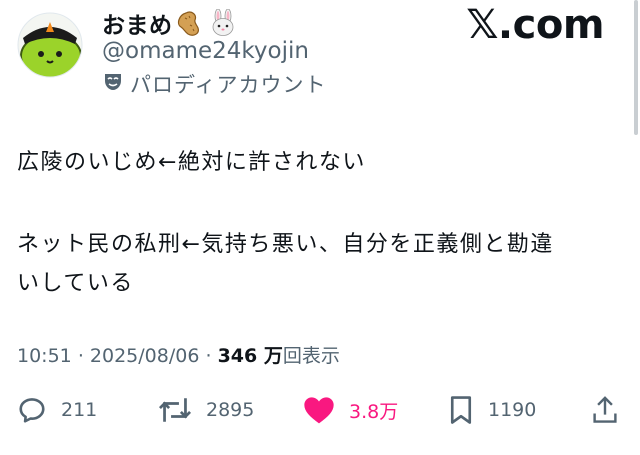 This screenshot has height=455, width=640. I want to click on retweet-button: 2895, so click(206, 410).